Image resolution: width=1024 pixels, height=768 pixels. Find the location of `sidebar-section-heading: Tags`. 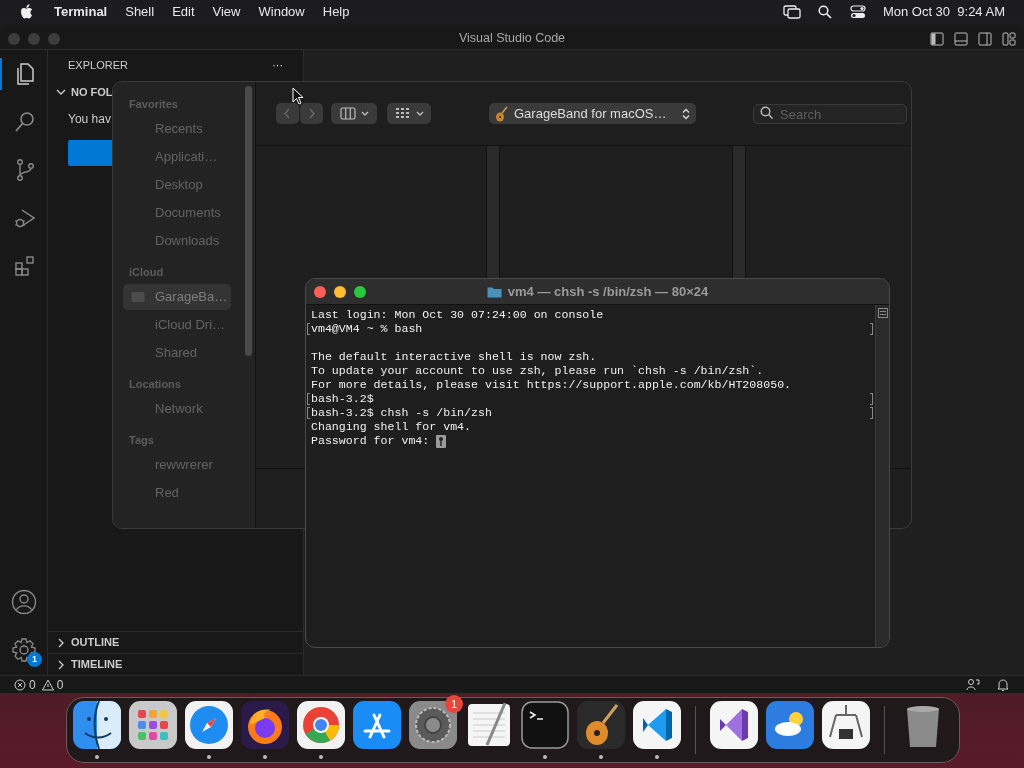

sidebar-section-heading: Tags is located at coordinates (141, 440).